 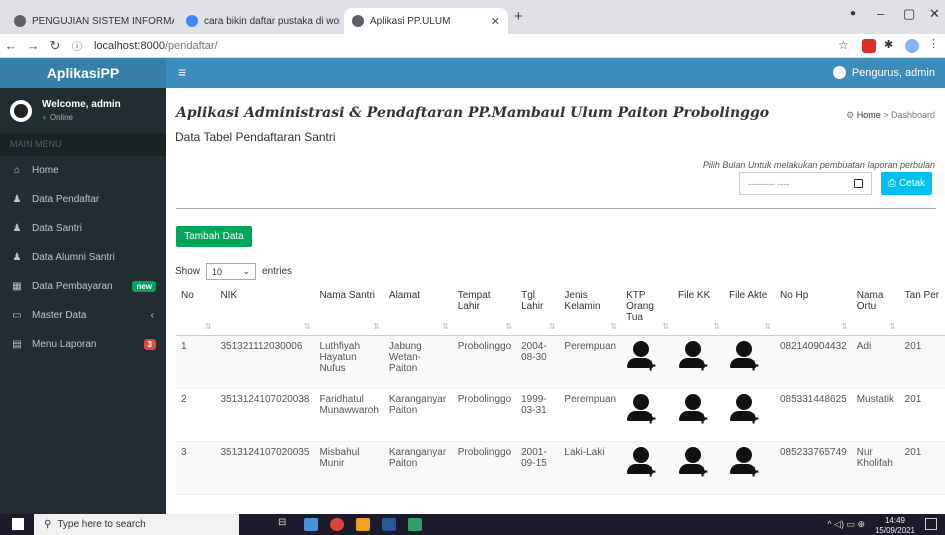 What do you see at coordinates (337, 524) in the screenshot?
I see `chrome-icon` at bounding box center [337, 524].